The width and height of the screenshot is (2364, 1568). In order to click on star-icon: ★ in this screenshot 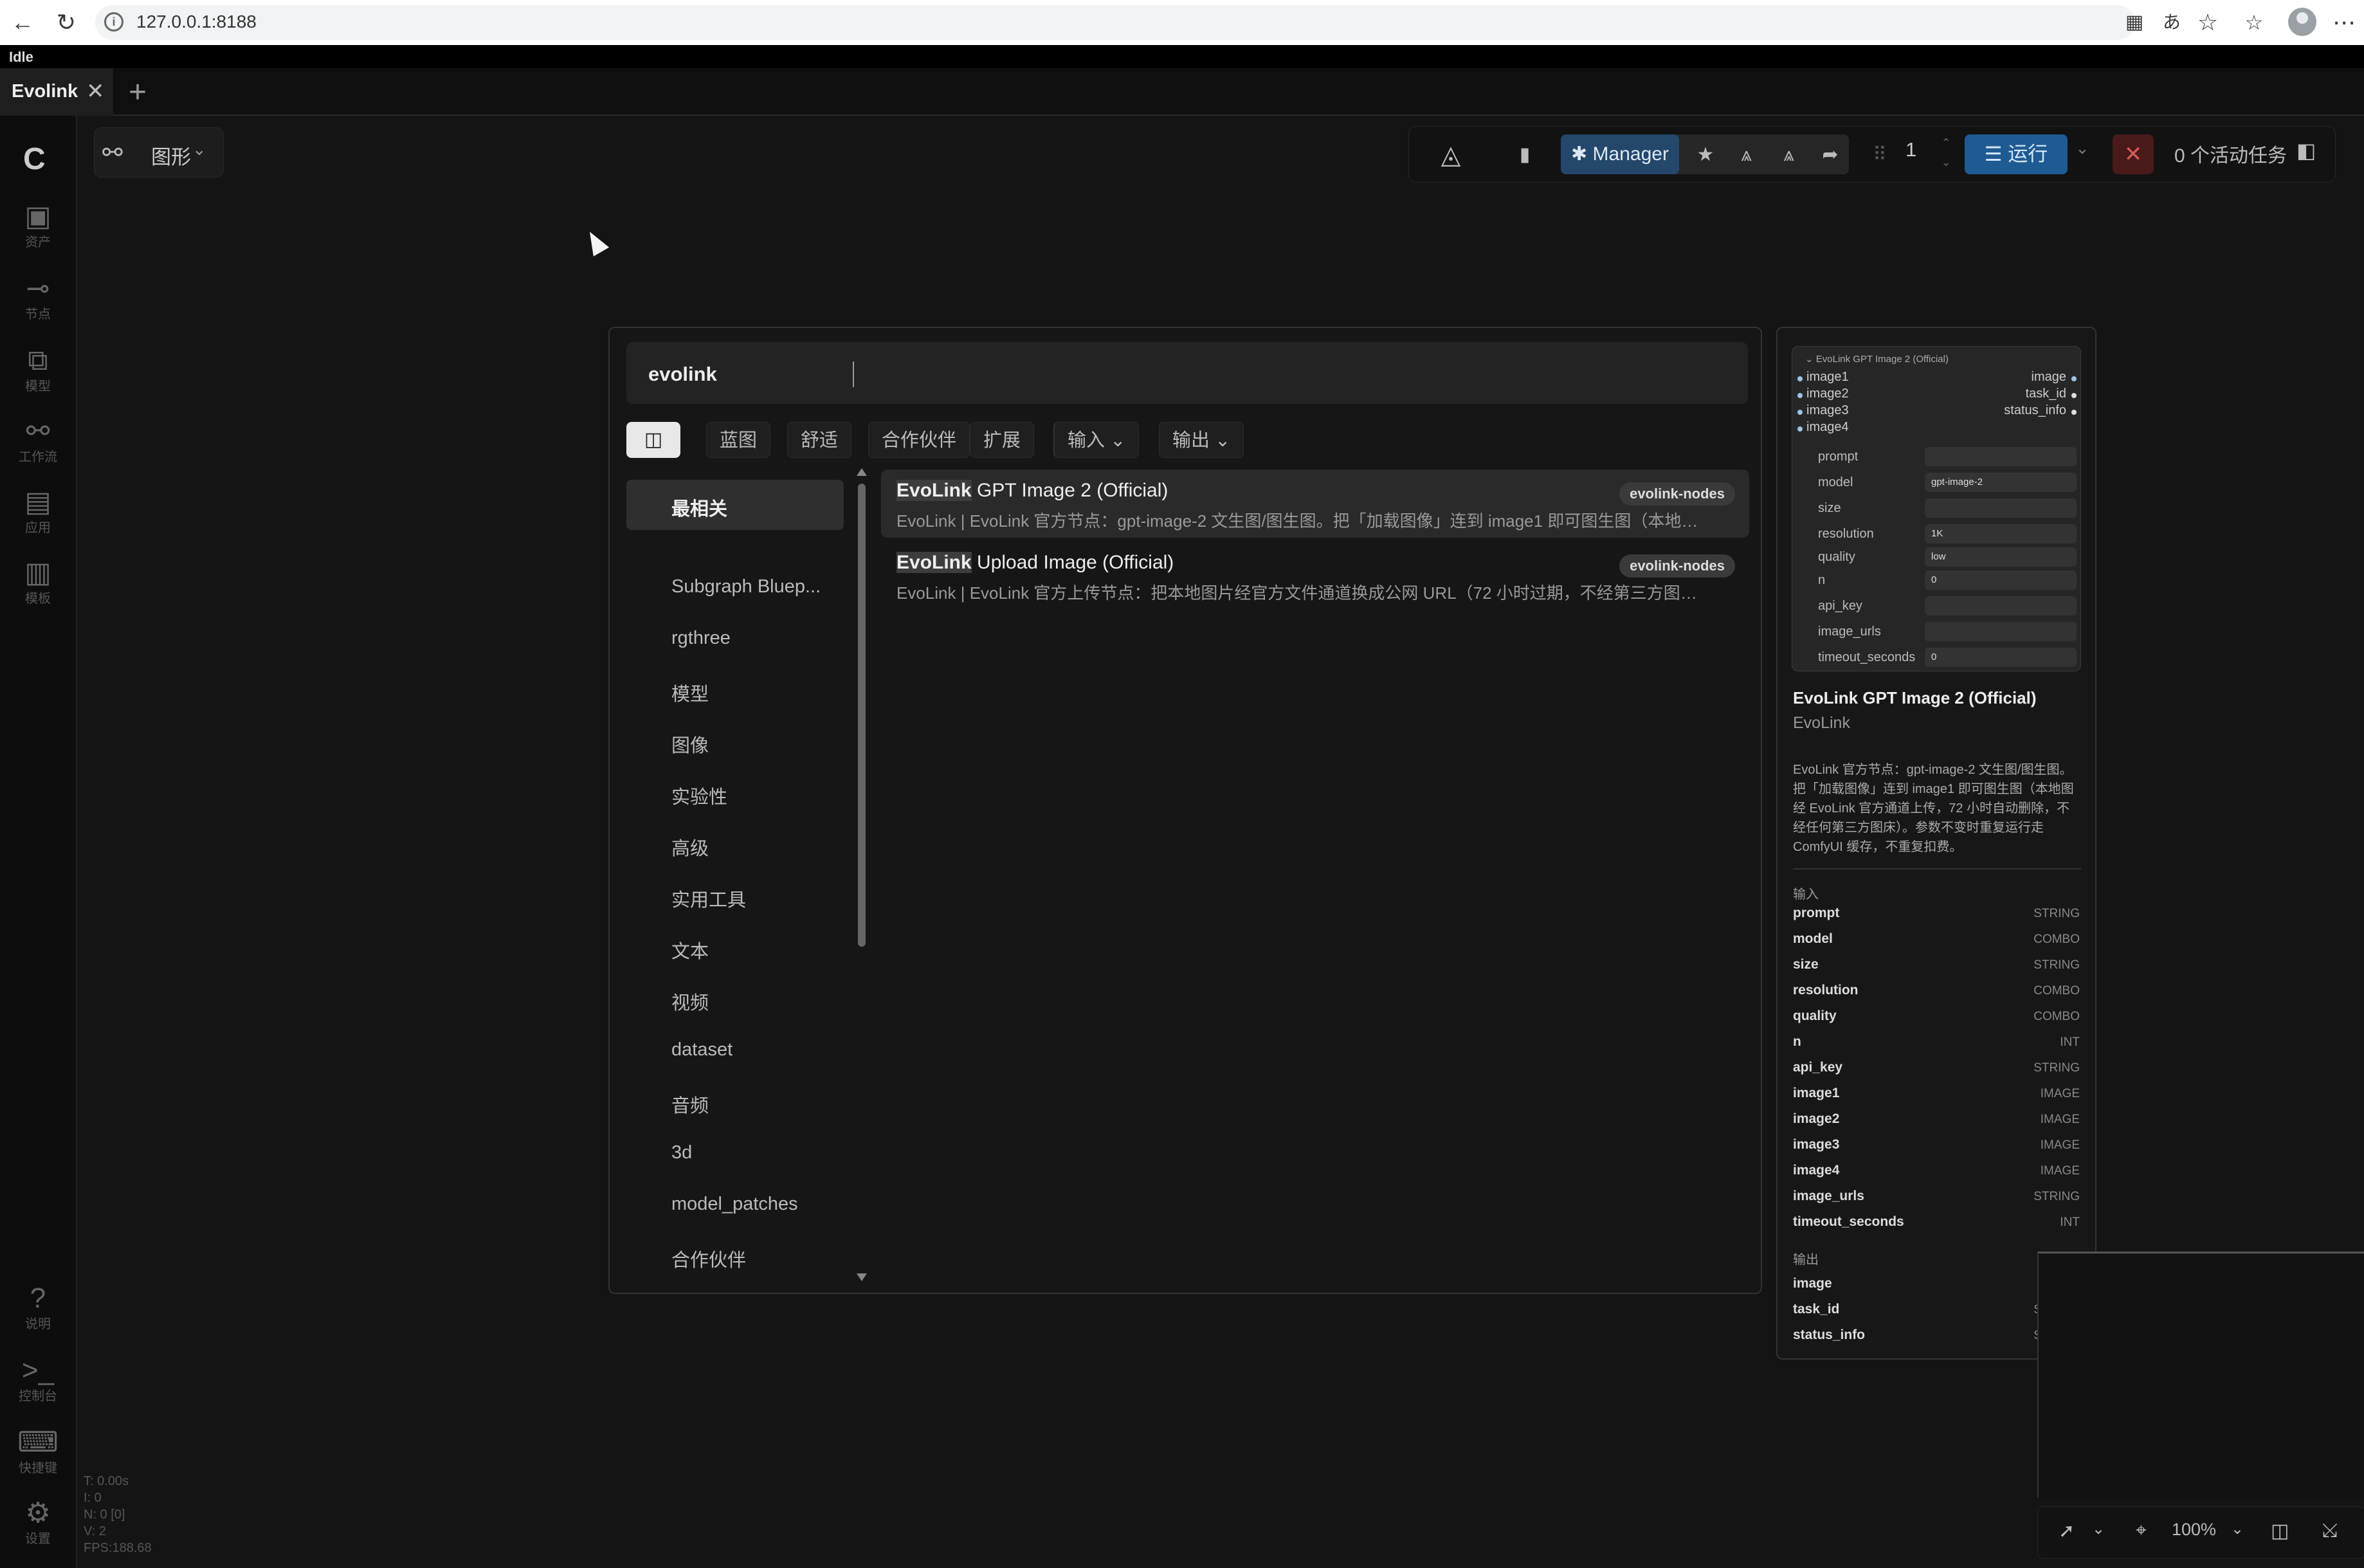, I will do `click(1705, 155)`.